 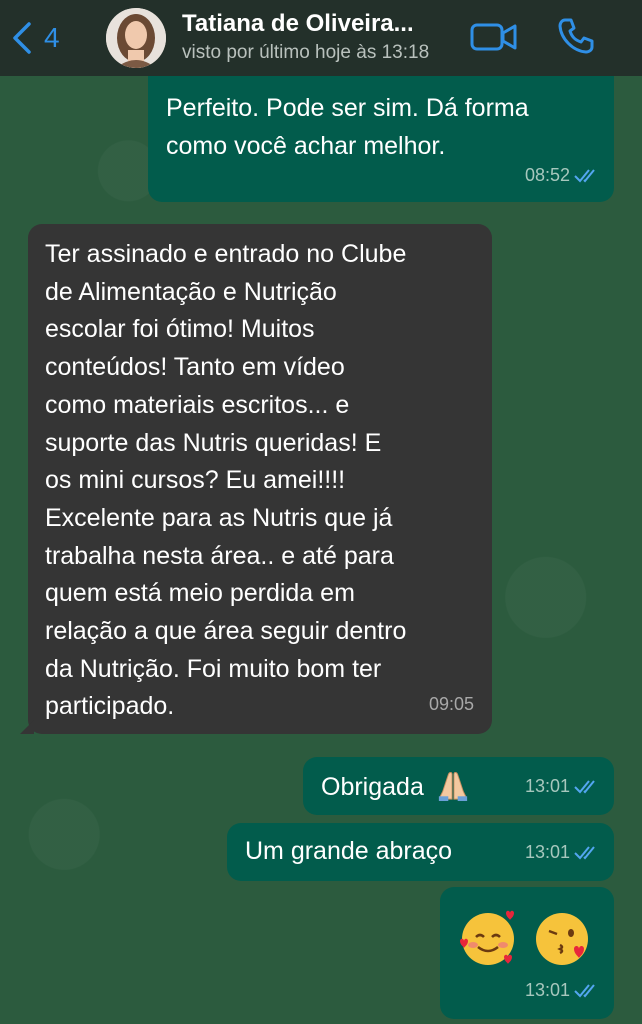 I want to click on last-seen-status: visto por último hoje às 13:18, so click(x=306, y=52).